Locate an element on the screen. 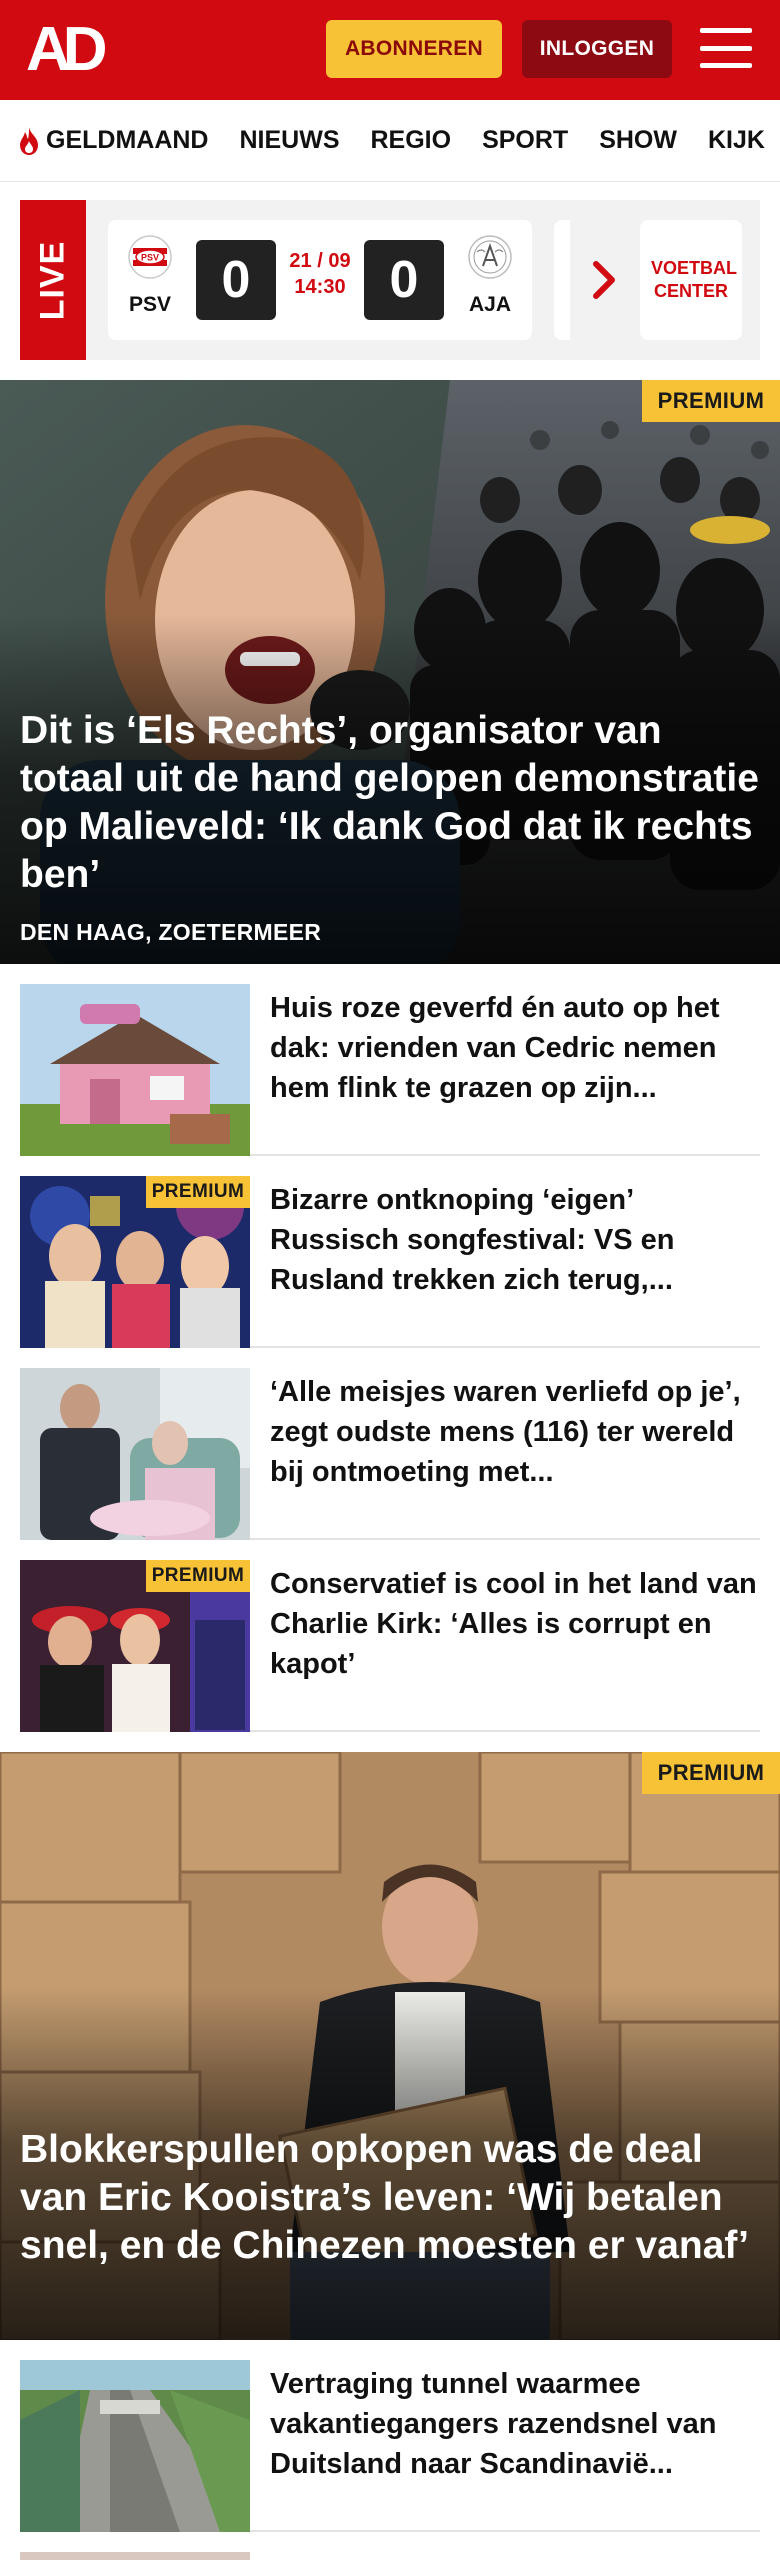  nav-item-regio: REGIO is located at coordinates (411, 140).